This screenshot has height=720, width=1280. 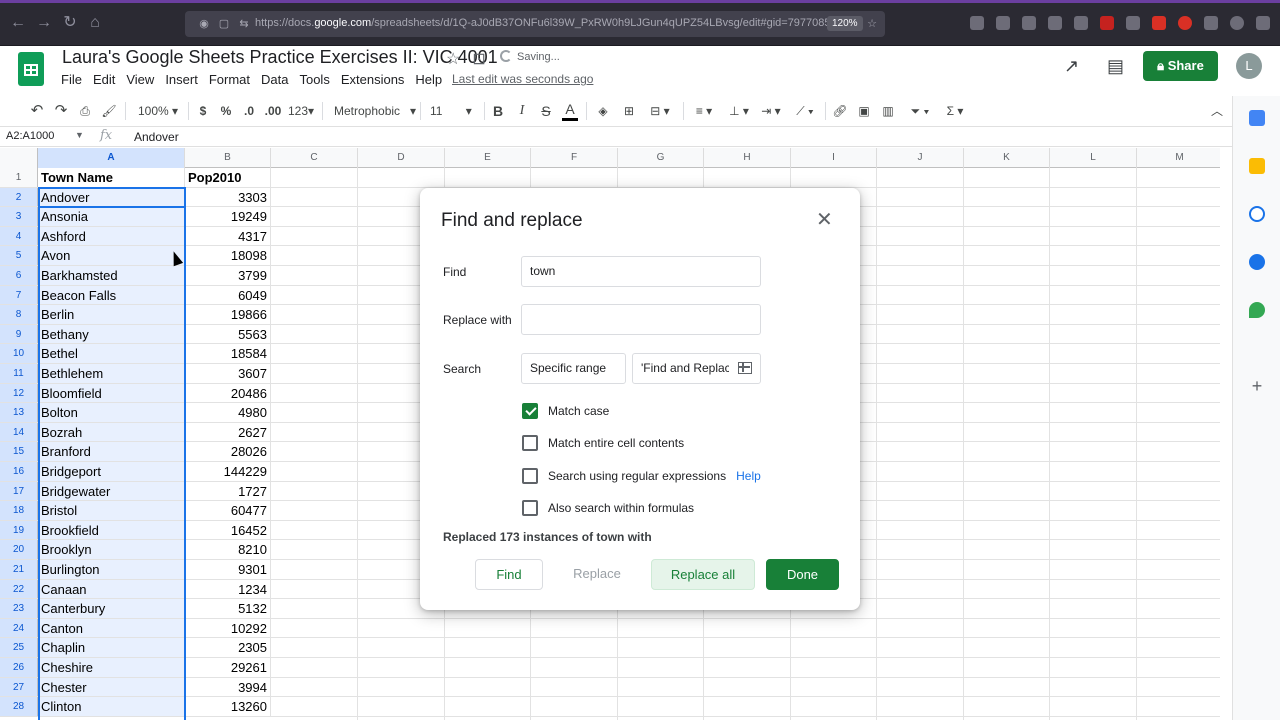 I want to click on population-cell: 4980, so click(x=228, y=412).